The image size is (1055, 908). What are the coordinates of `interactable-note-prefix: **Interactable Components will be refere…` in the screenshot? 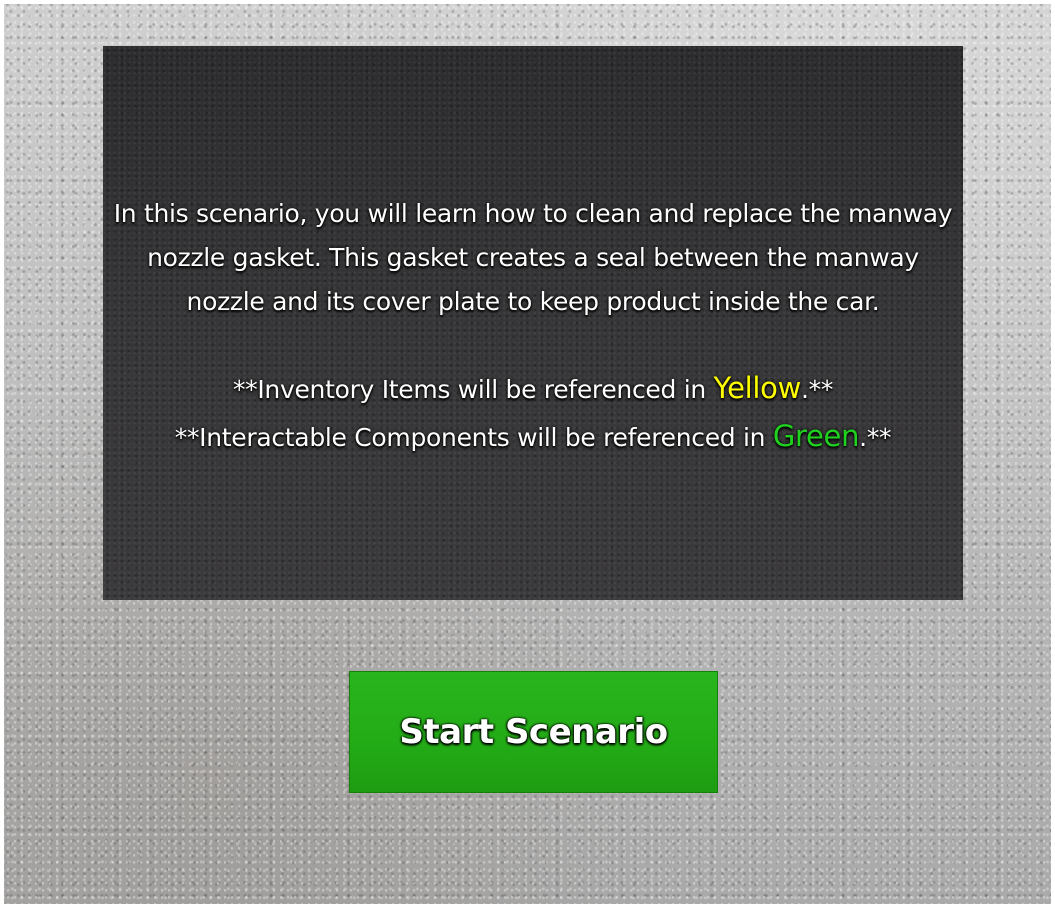 It's located at (473, 437).